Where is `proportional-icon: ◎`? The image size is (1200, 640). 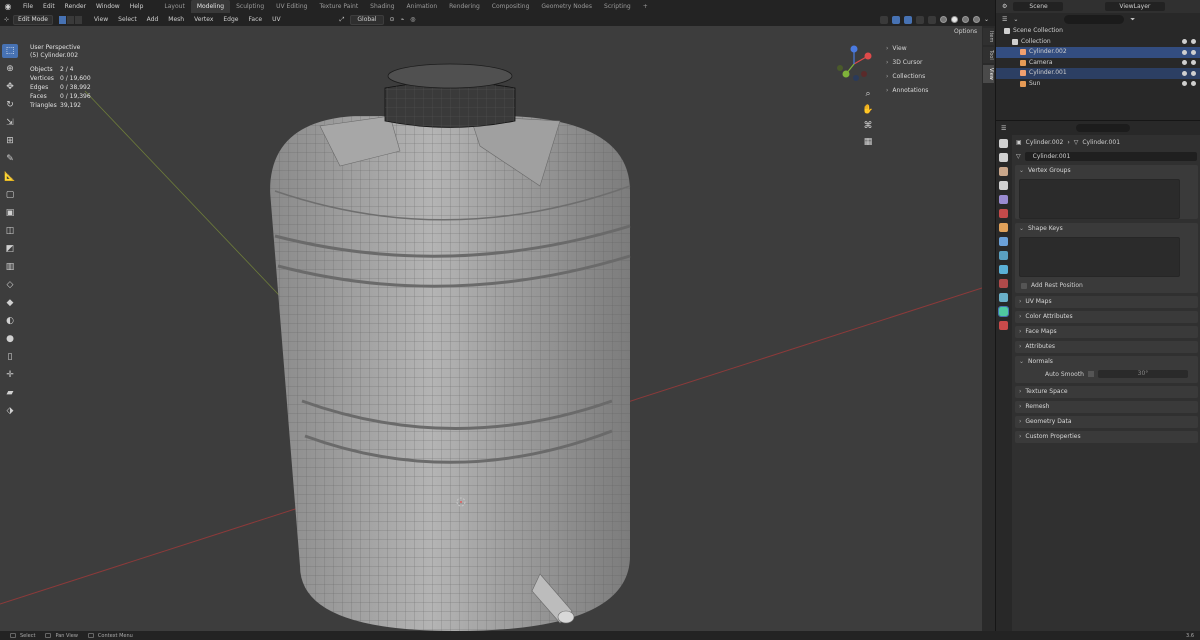 proportional-icon: ◎ is located at coordinates (412, 19).